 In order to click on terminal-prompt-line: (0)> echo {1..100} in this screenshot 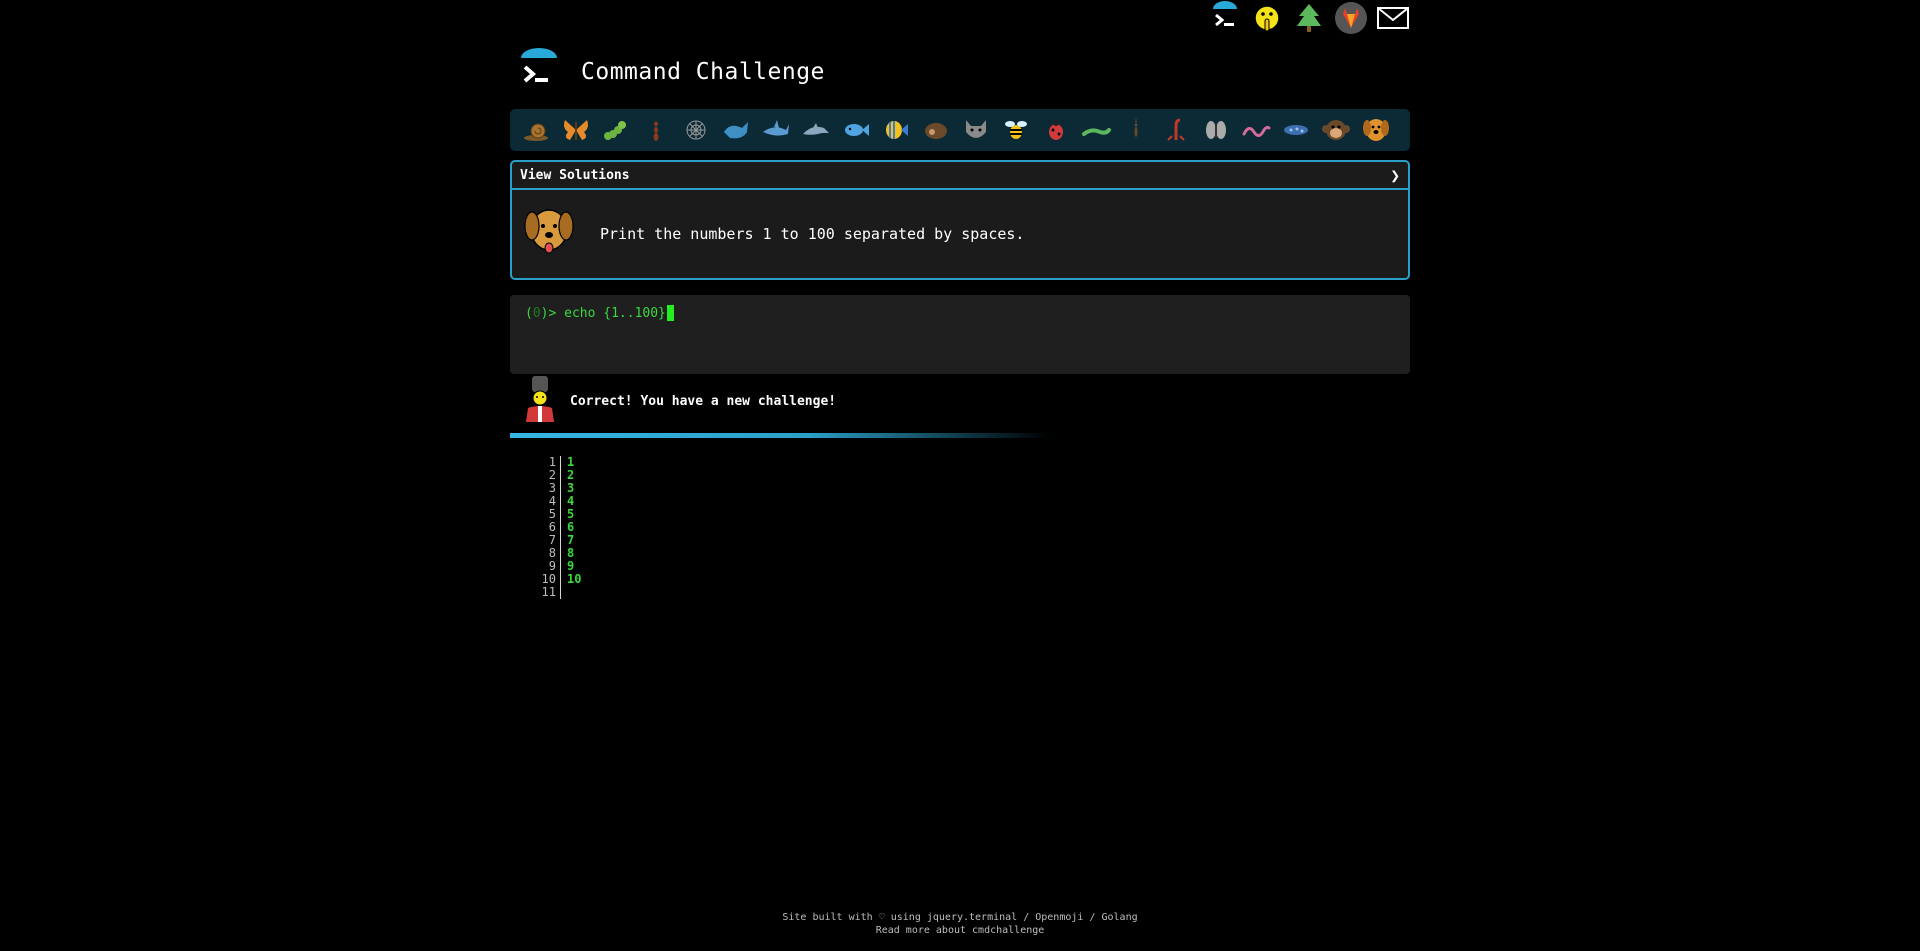, I will do `click(960, 313)`.